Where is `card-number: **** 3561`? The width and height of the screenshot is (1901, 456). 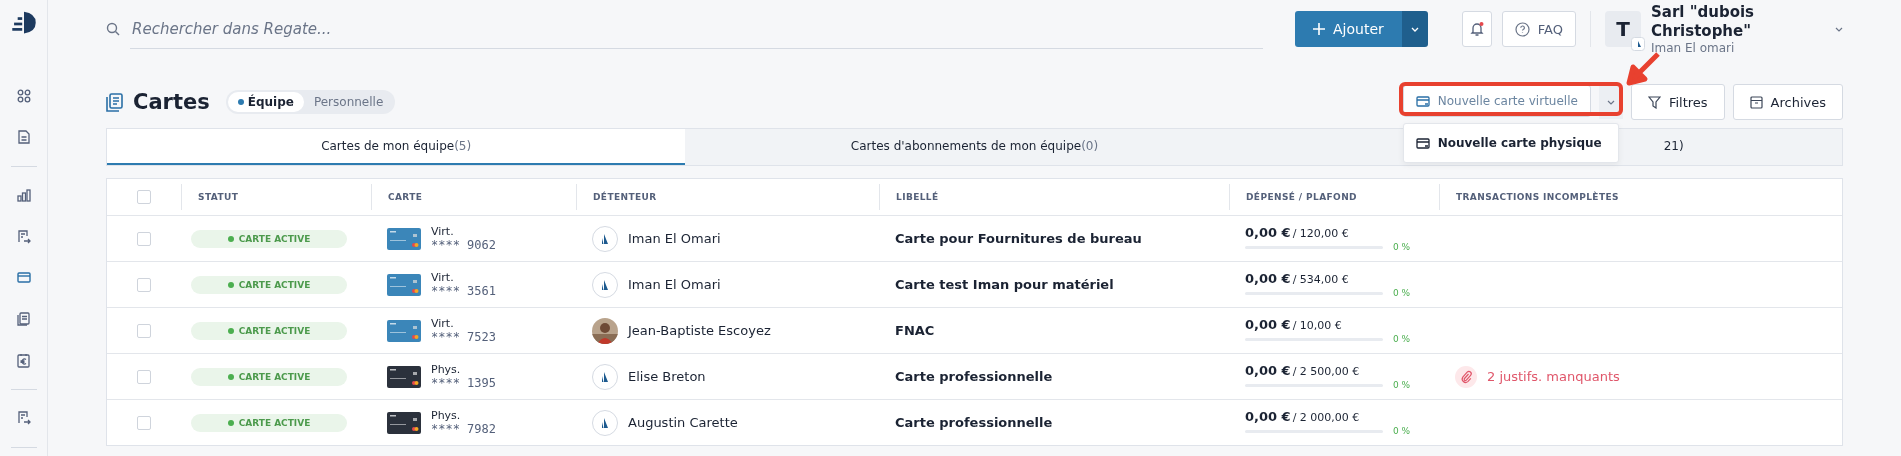
card-number: **** 3561 is located at coordinates (464, 291).